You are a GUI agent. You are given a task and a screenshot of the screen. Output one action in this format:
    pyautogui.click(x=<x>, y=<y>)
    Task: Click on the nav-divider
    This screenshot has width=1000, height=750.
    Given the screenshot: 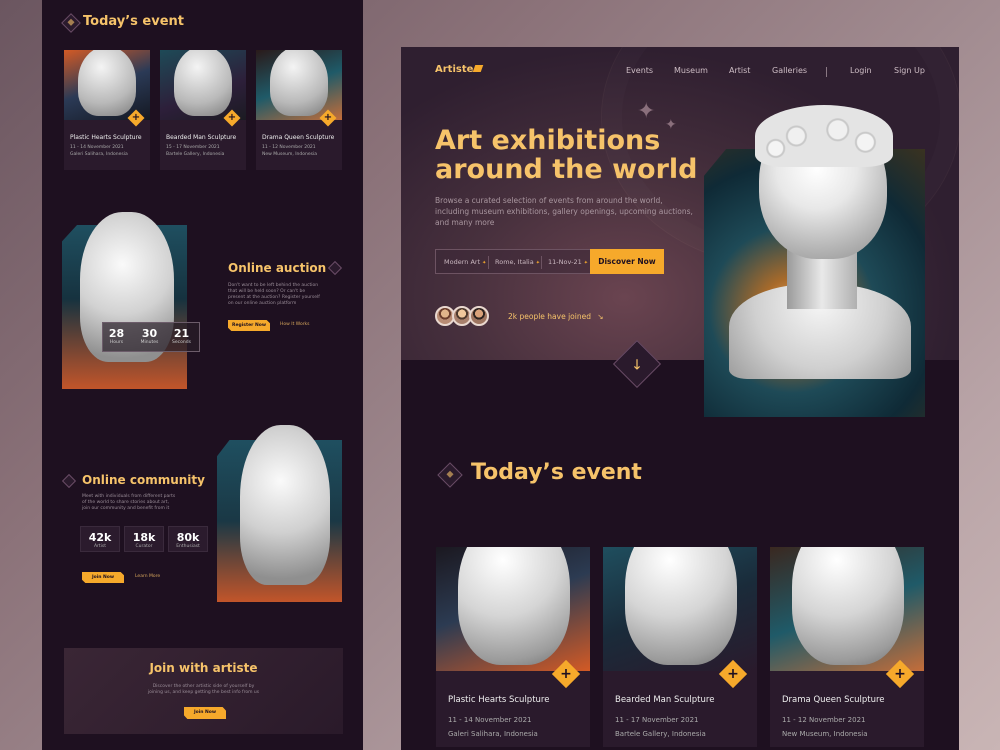 What is the action you would take?
    pyautogui.click(x=826, y=72)
    